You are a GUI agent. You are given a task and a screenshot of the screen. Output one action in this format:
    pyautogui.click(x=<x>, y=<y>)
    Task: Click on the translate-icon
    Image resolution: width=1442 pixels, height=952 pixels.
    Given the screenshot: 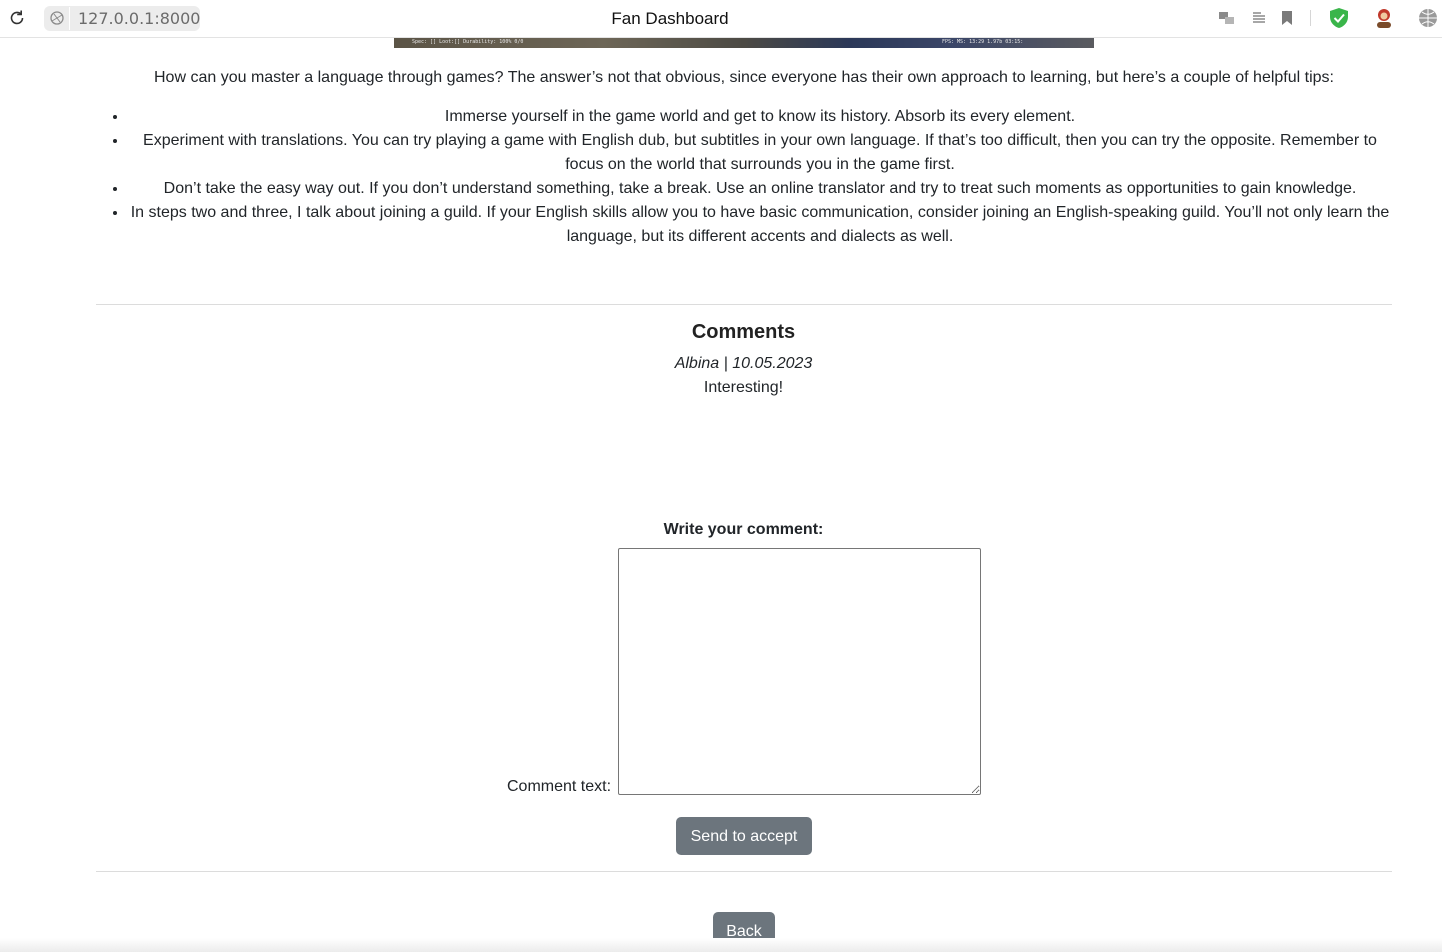 What is the action you would take?
    pyautogui.click(x=1227, y=18)
    